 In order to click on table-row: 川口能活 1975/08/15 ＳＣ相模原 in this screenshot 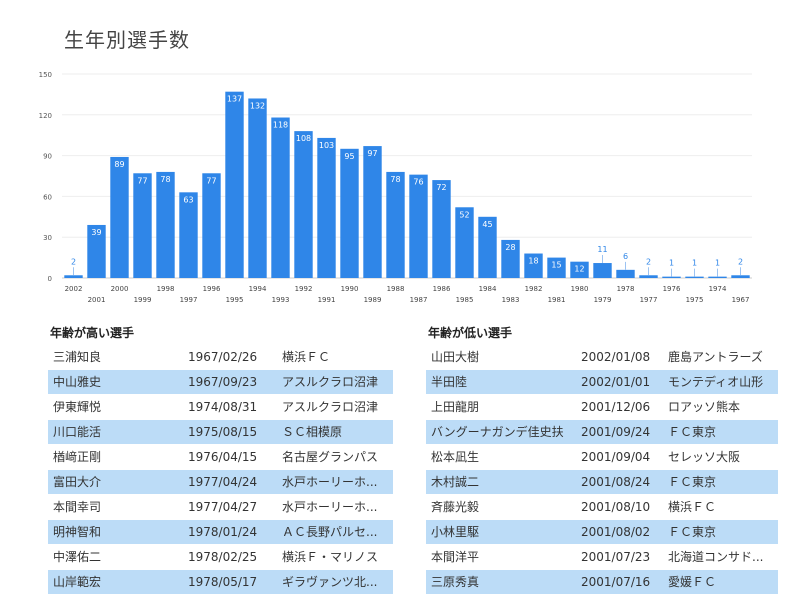, I will do `click(220, 432)`.